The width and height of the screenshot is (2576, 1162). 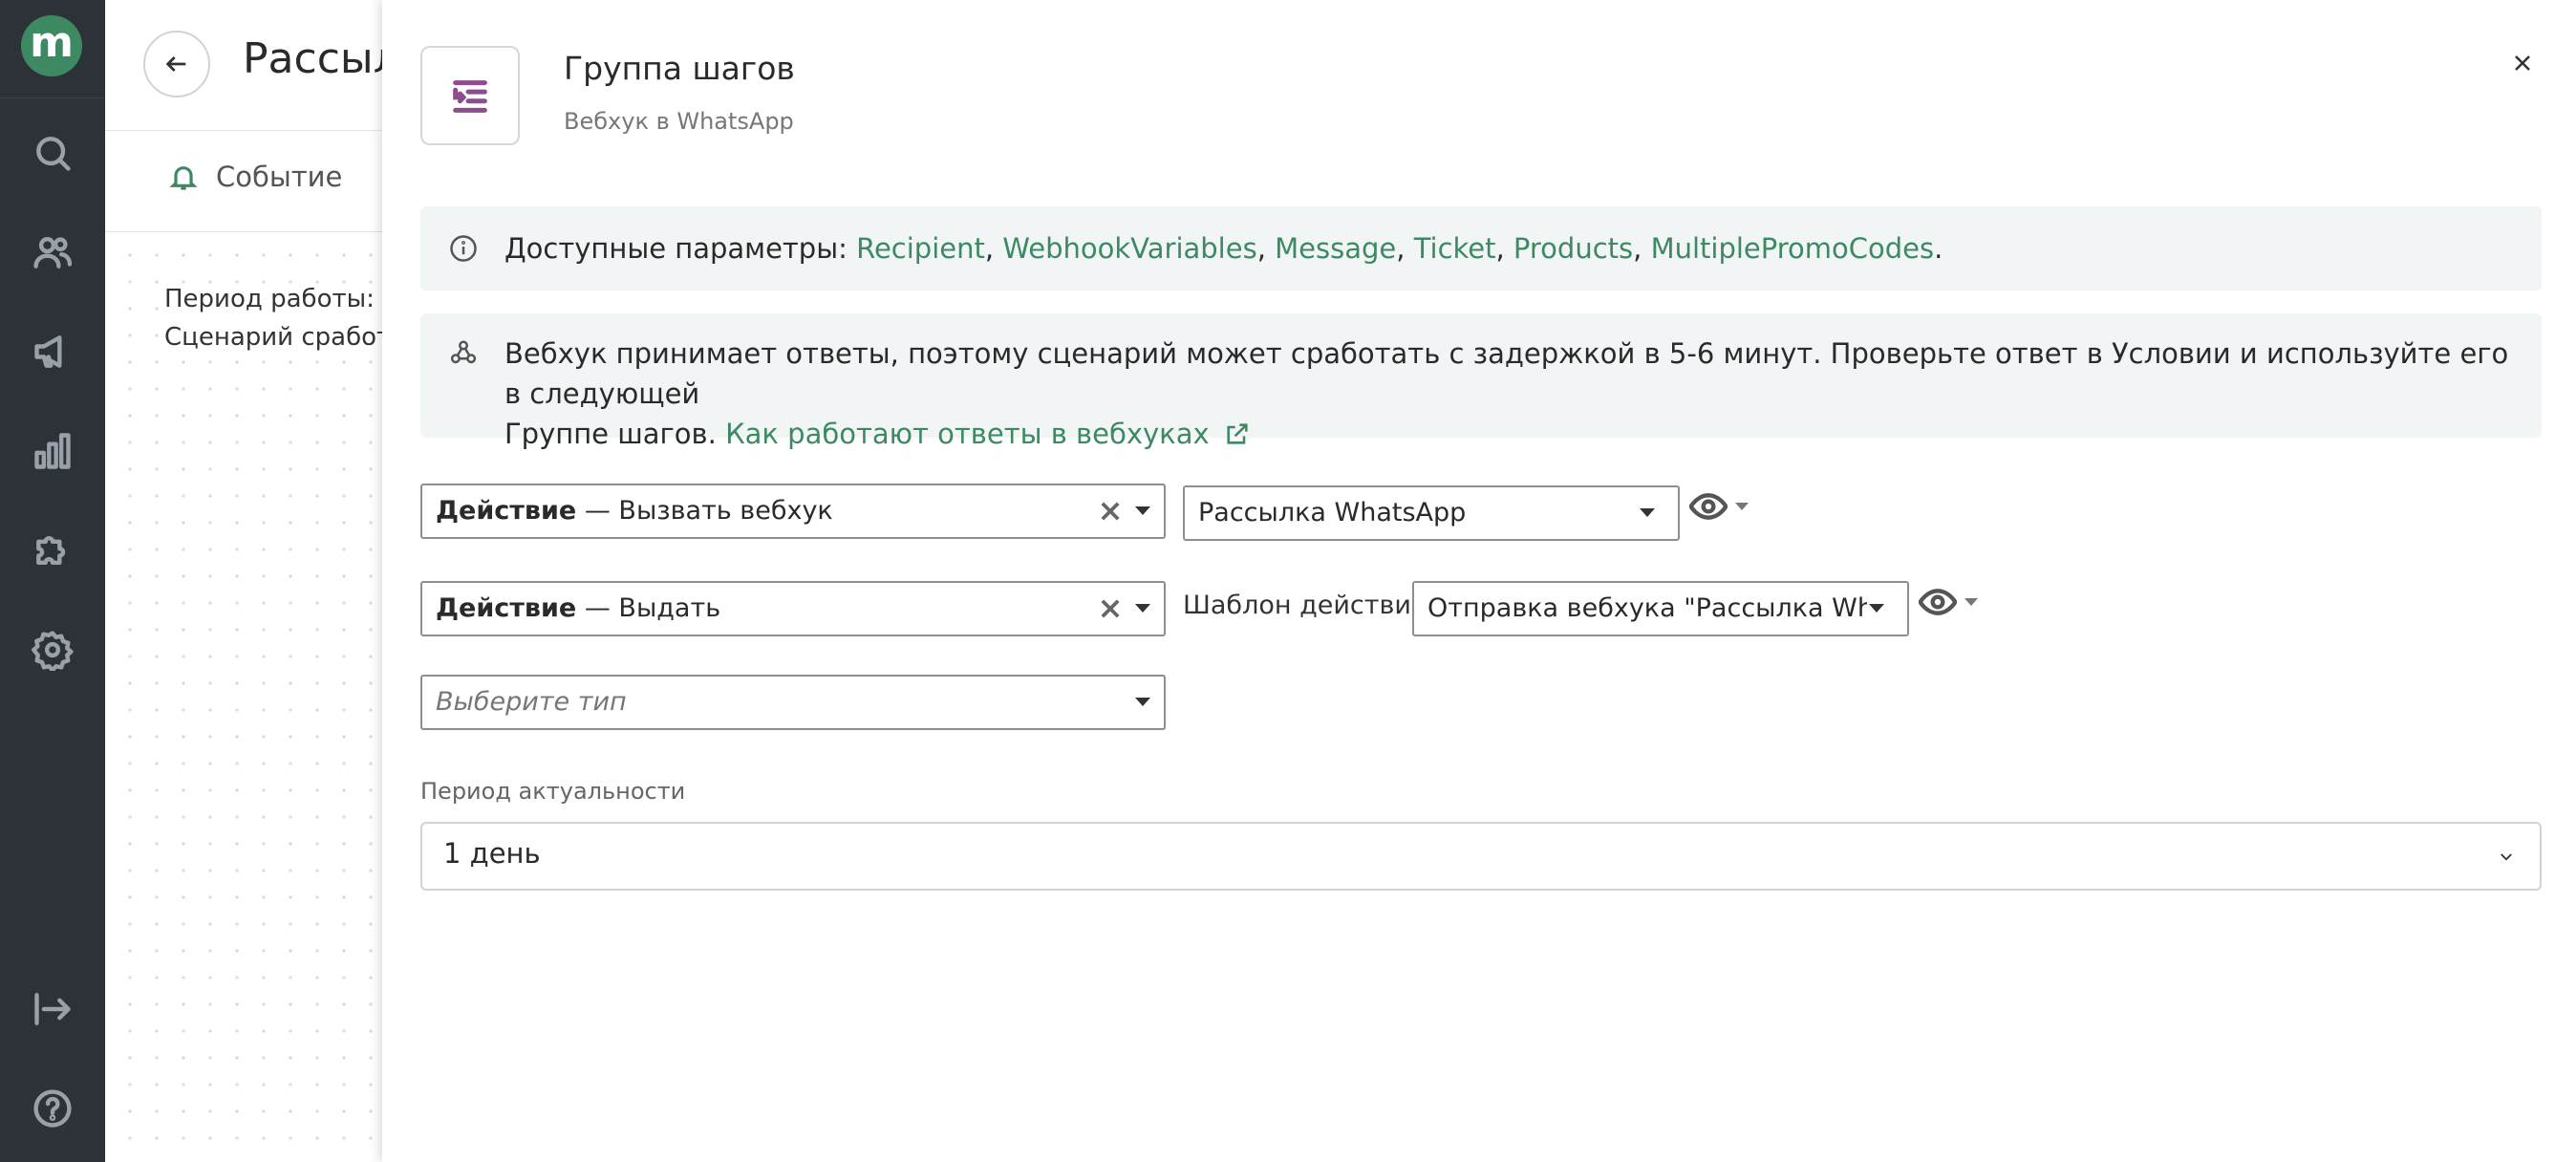 I want to click on webhook-select: Рассылка WhatsApp, so click(x=1431, y=513).